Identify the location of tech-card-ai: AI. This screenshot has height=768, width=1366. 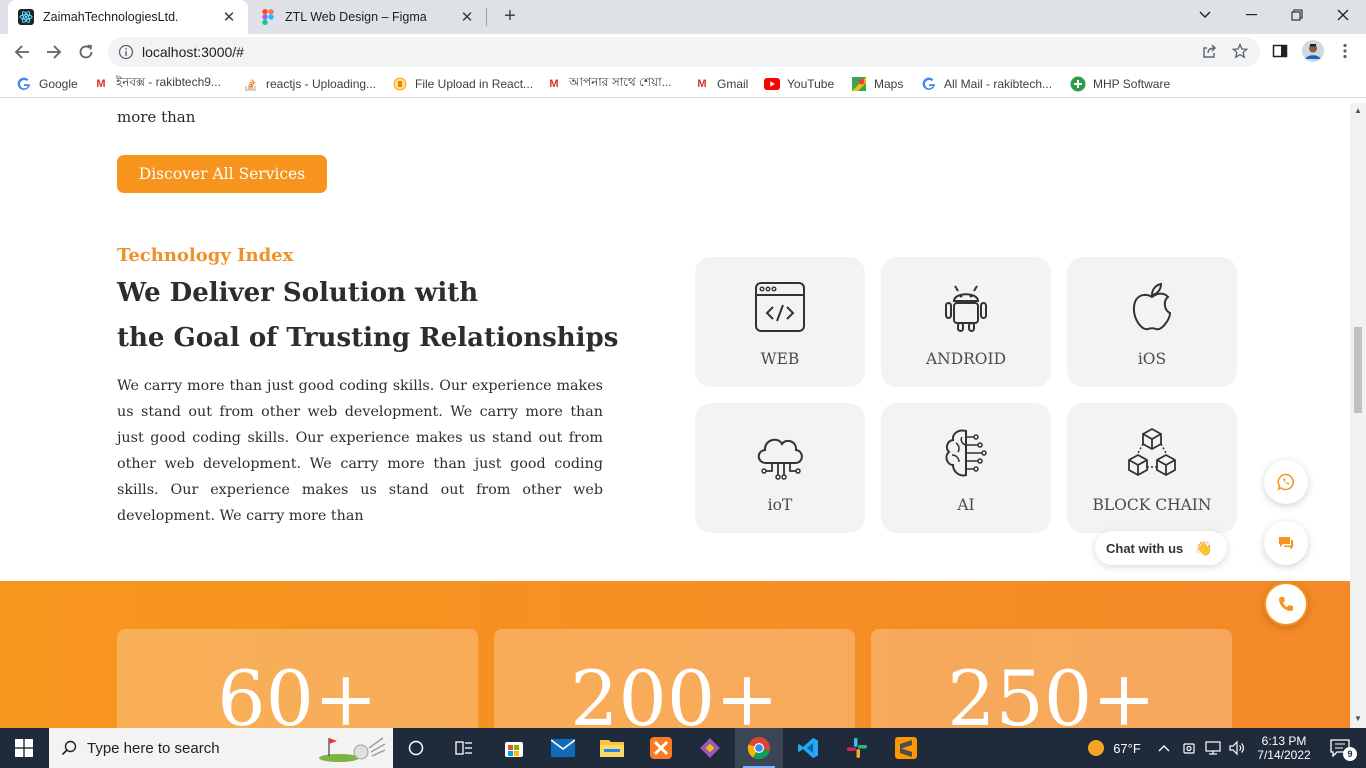
(966, 468).